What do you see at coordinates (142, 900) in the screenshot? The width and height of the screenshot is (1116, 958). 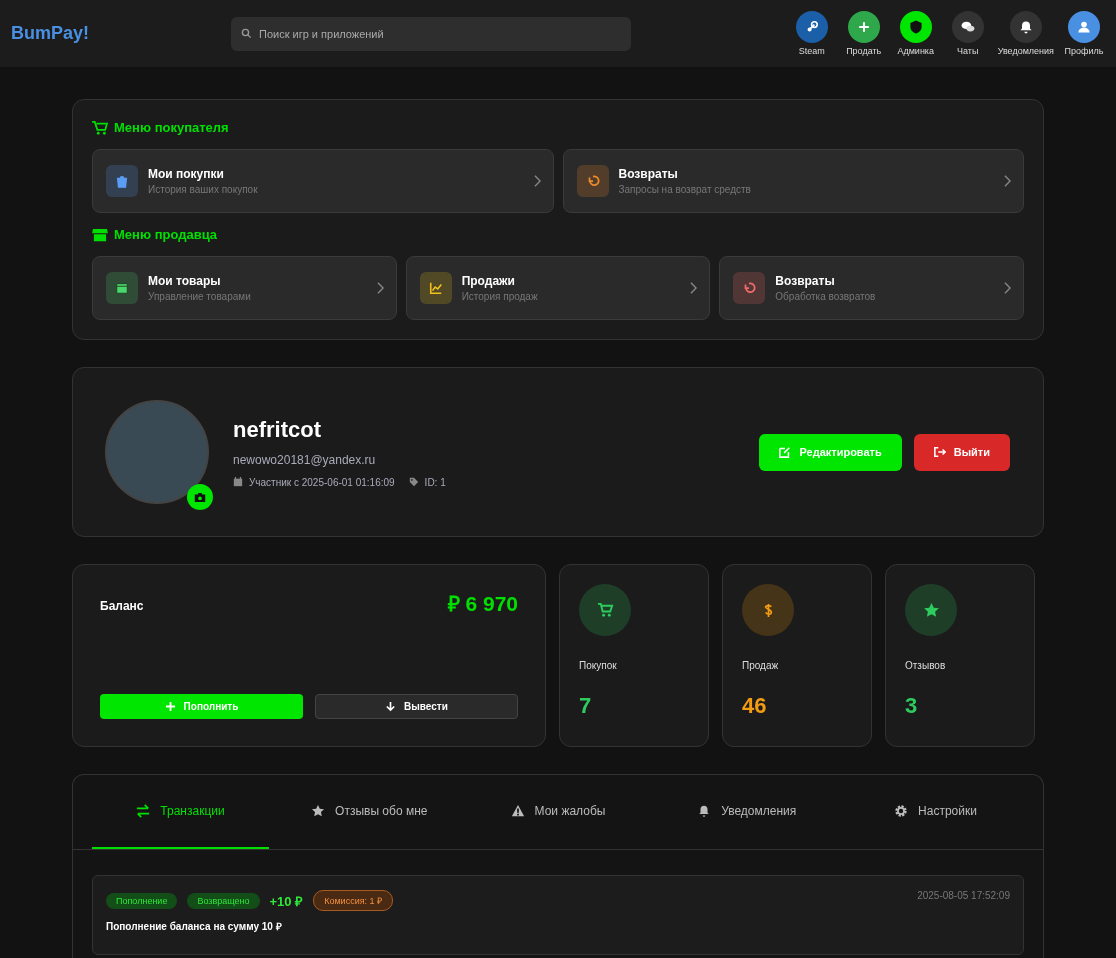 I see `type-badge: Пополнение` at bounding box center [142, 900].